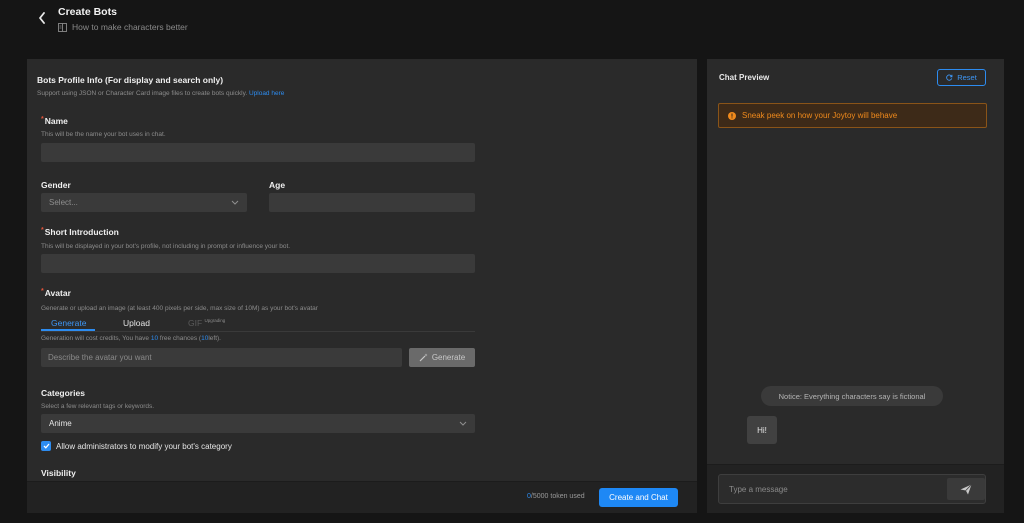 The height and width of the screenshot is (523, 1024). Describe the element at coordinates (762, 430) in the screenshot. I see `bot-message-bubble: Hi!` at that location.